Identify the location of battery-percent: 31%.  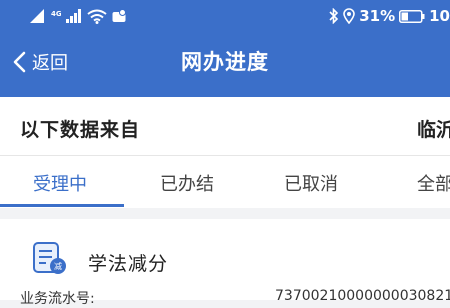
(377, 16).